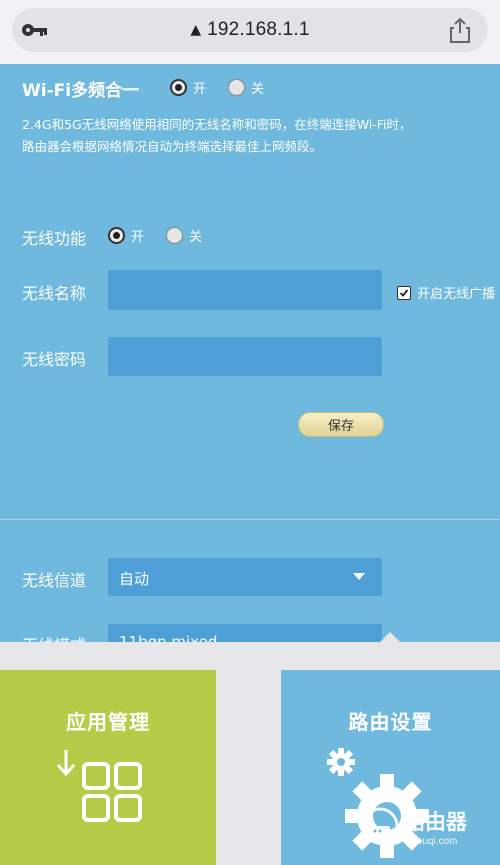  Describe the element at coordinates (99, 786) in the screenshot. I see `app-grid-icon` at that location.